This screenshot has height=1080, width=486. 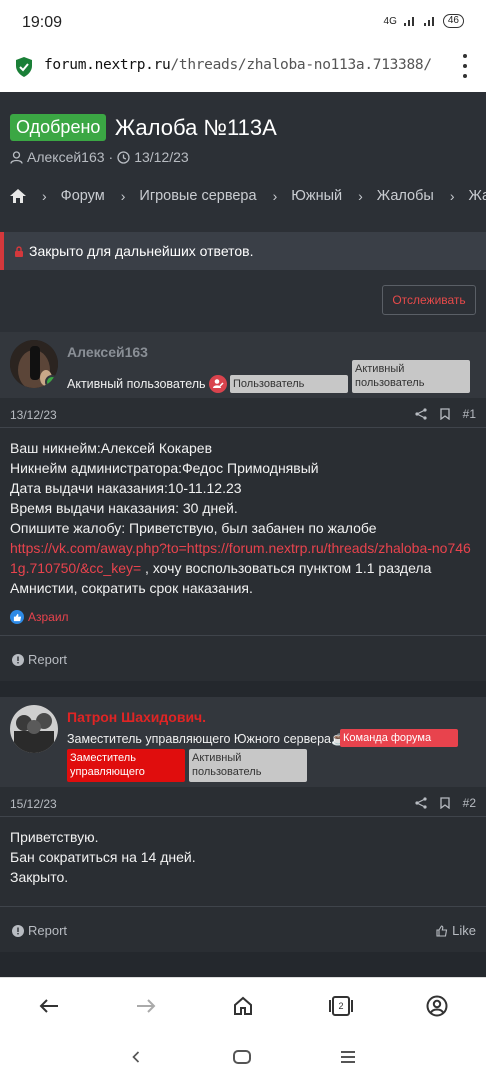 I want to click on breadcrumb-forum: Форум, so click(x=83, y=196).